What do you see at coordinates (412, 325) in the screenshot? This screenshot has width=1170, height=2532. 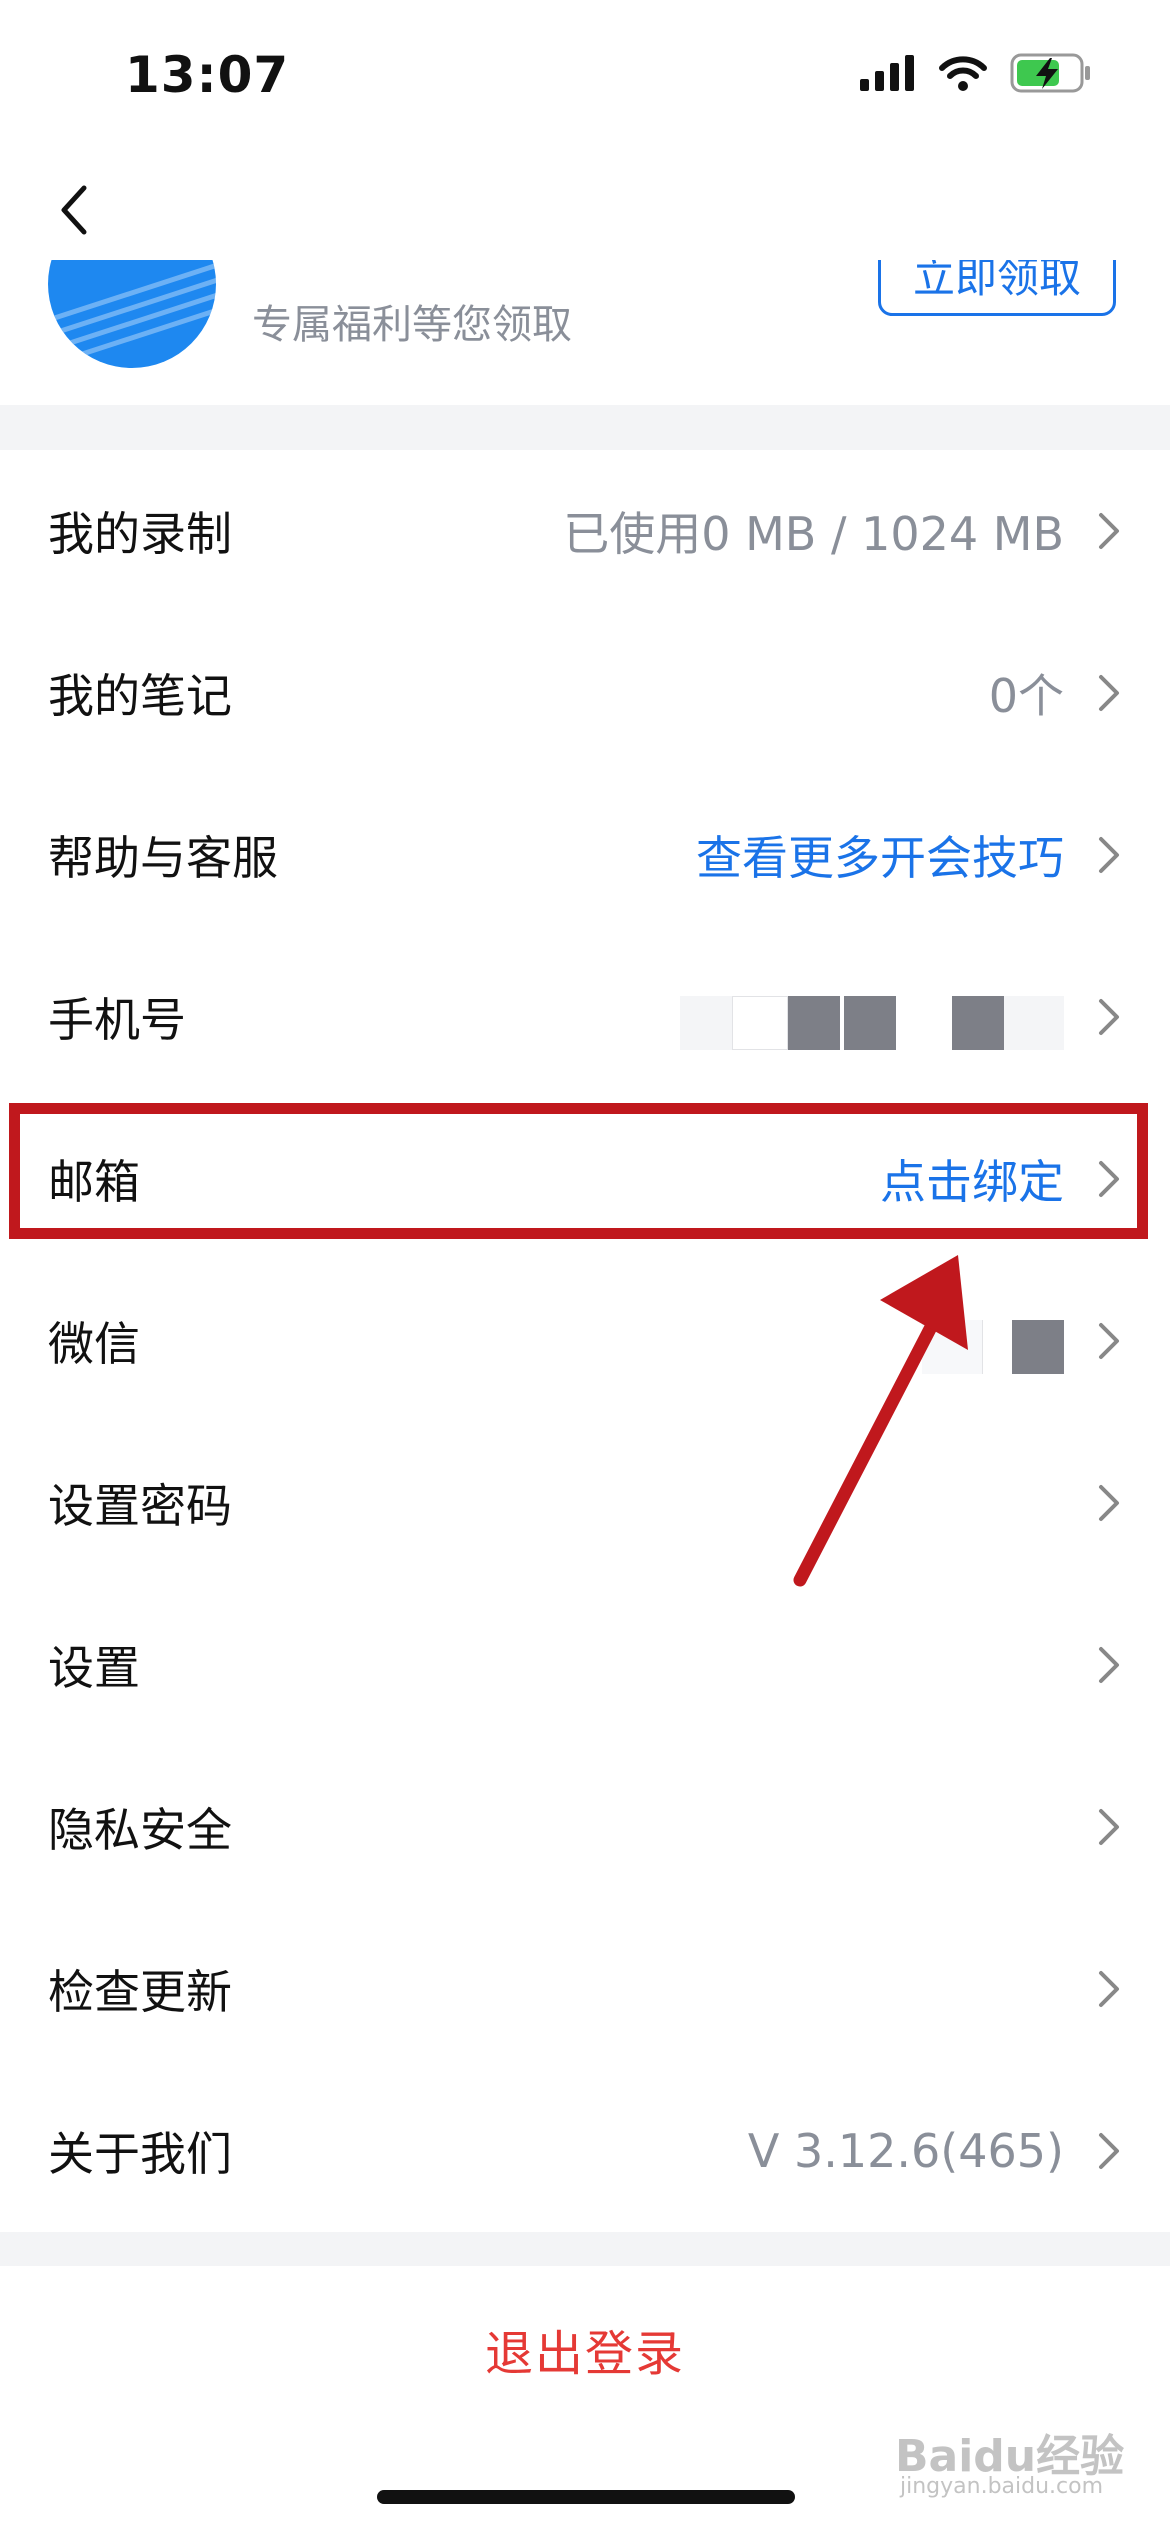 I see `promo-subtitle: 专属福利等您领取` at bounding box center [412, 325].